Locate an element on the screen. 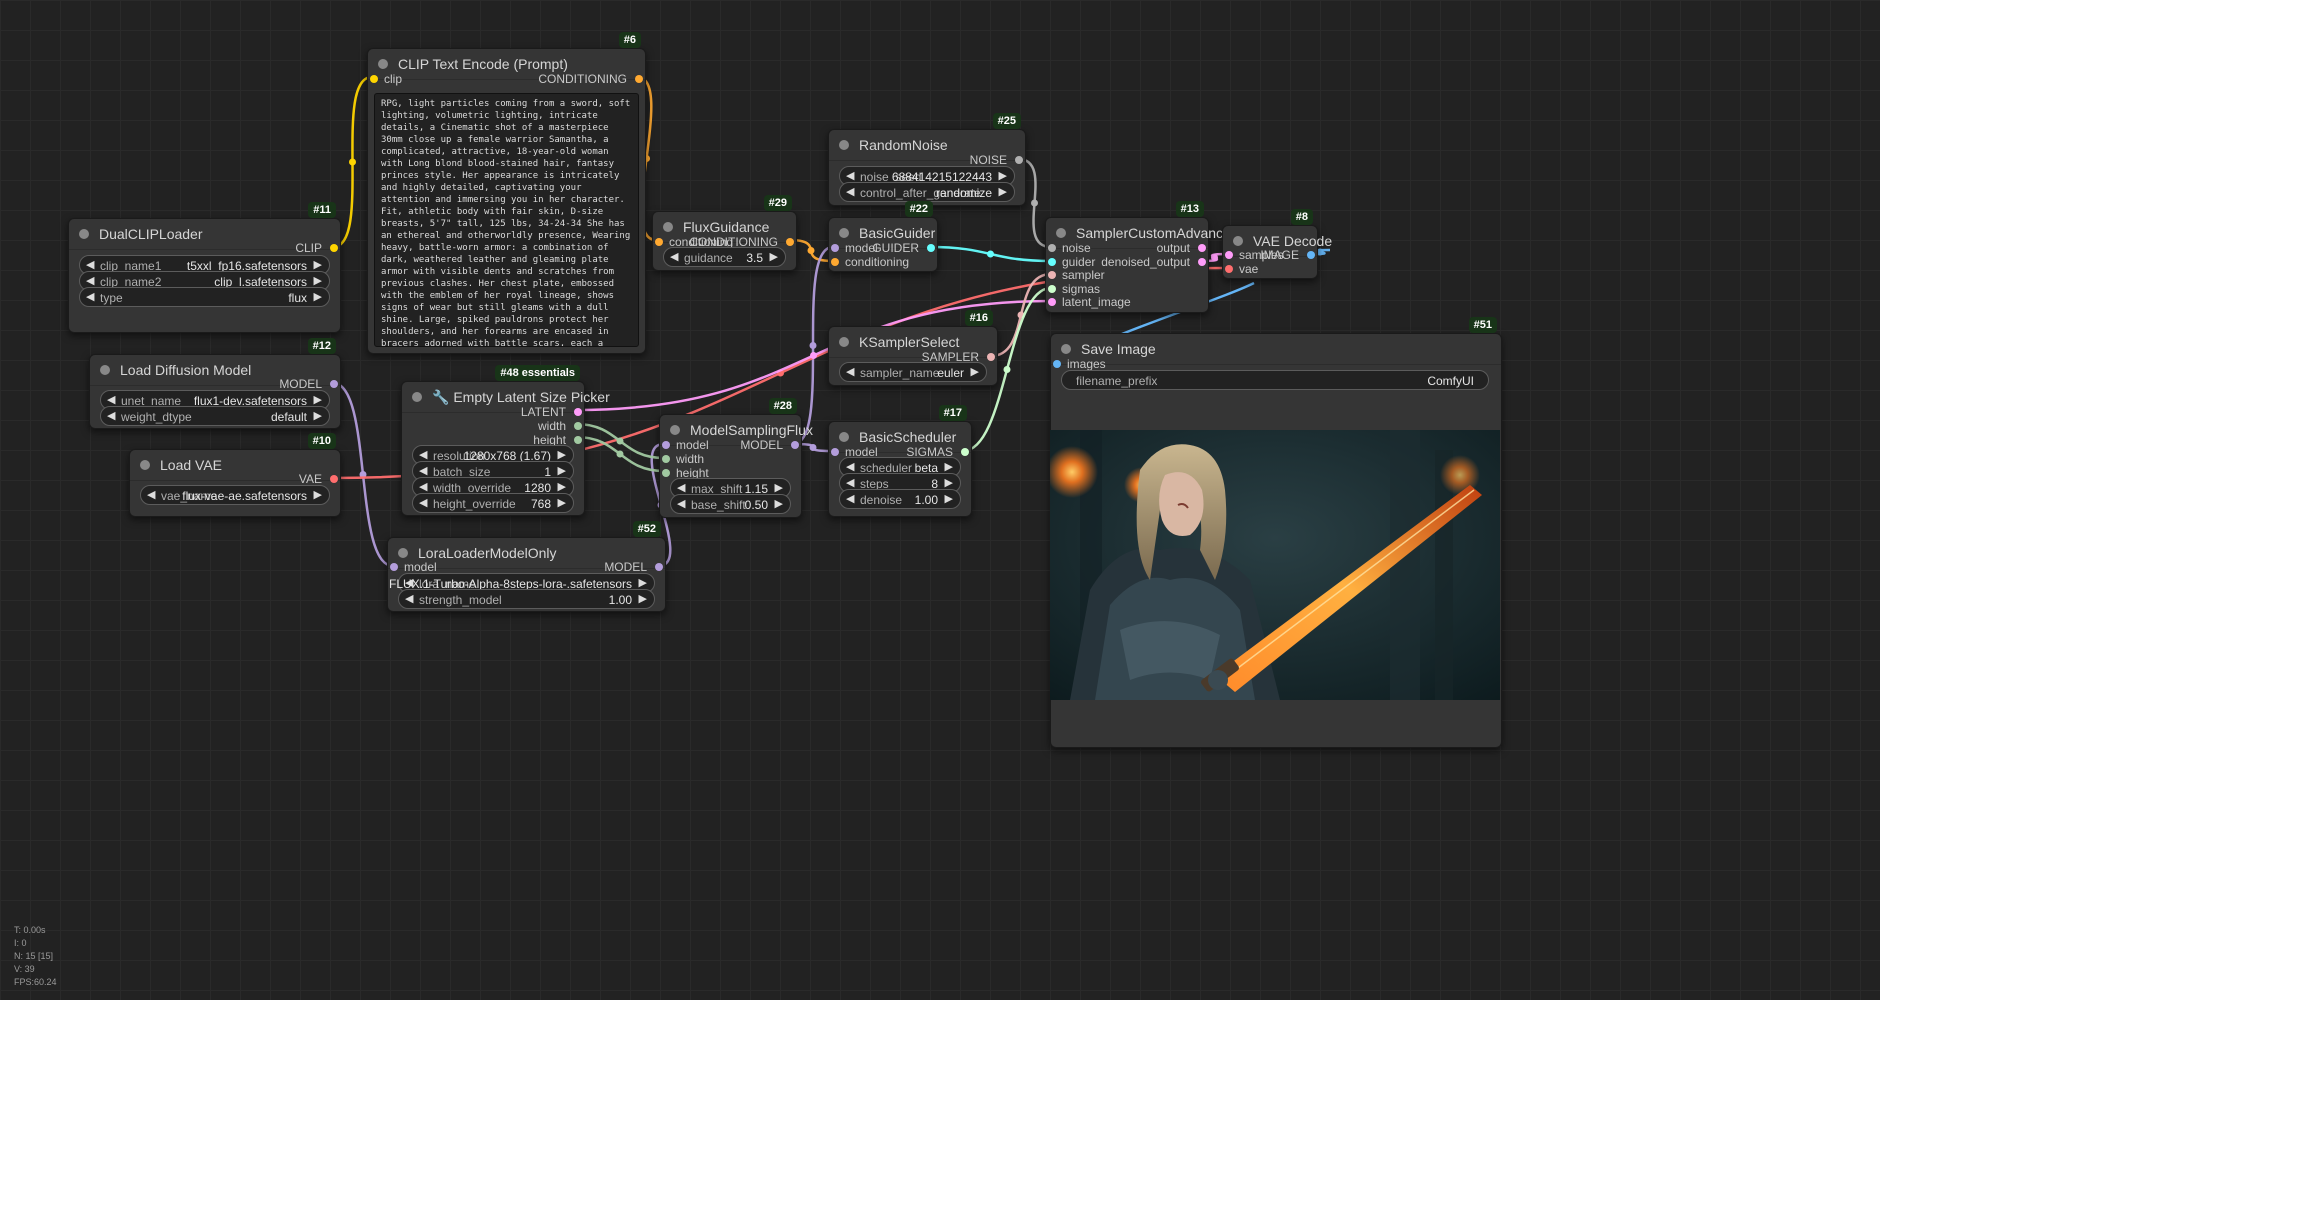 The width and height of the screenshot is (2311, 1230). link-model-scheduler-midpoint is located at coordinates (813, 447).